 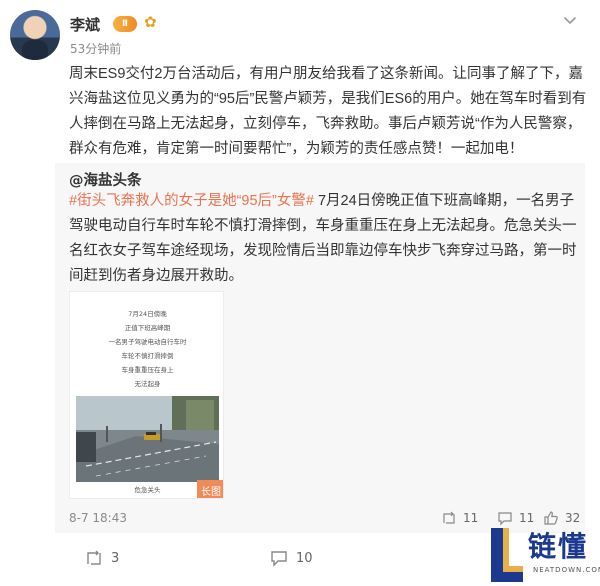 What do you see at coordinates (191, 201) in the screenshot?
I see `hashtag-link: #街头飞奔救人的女子是她“95后”女警#` at bounding box center [191, 201].